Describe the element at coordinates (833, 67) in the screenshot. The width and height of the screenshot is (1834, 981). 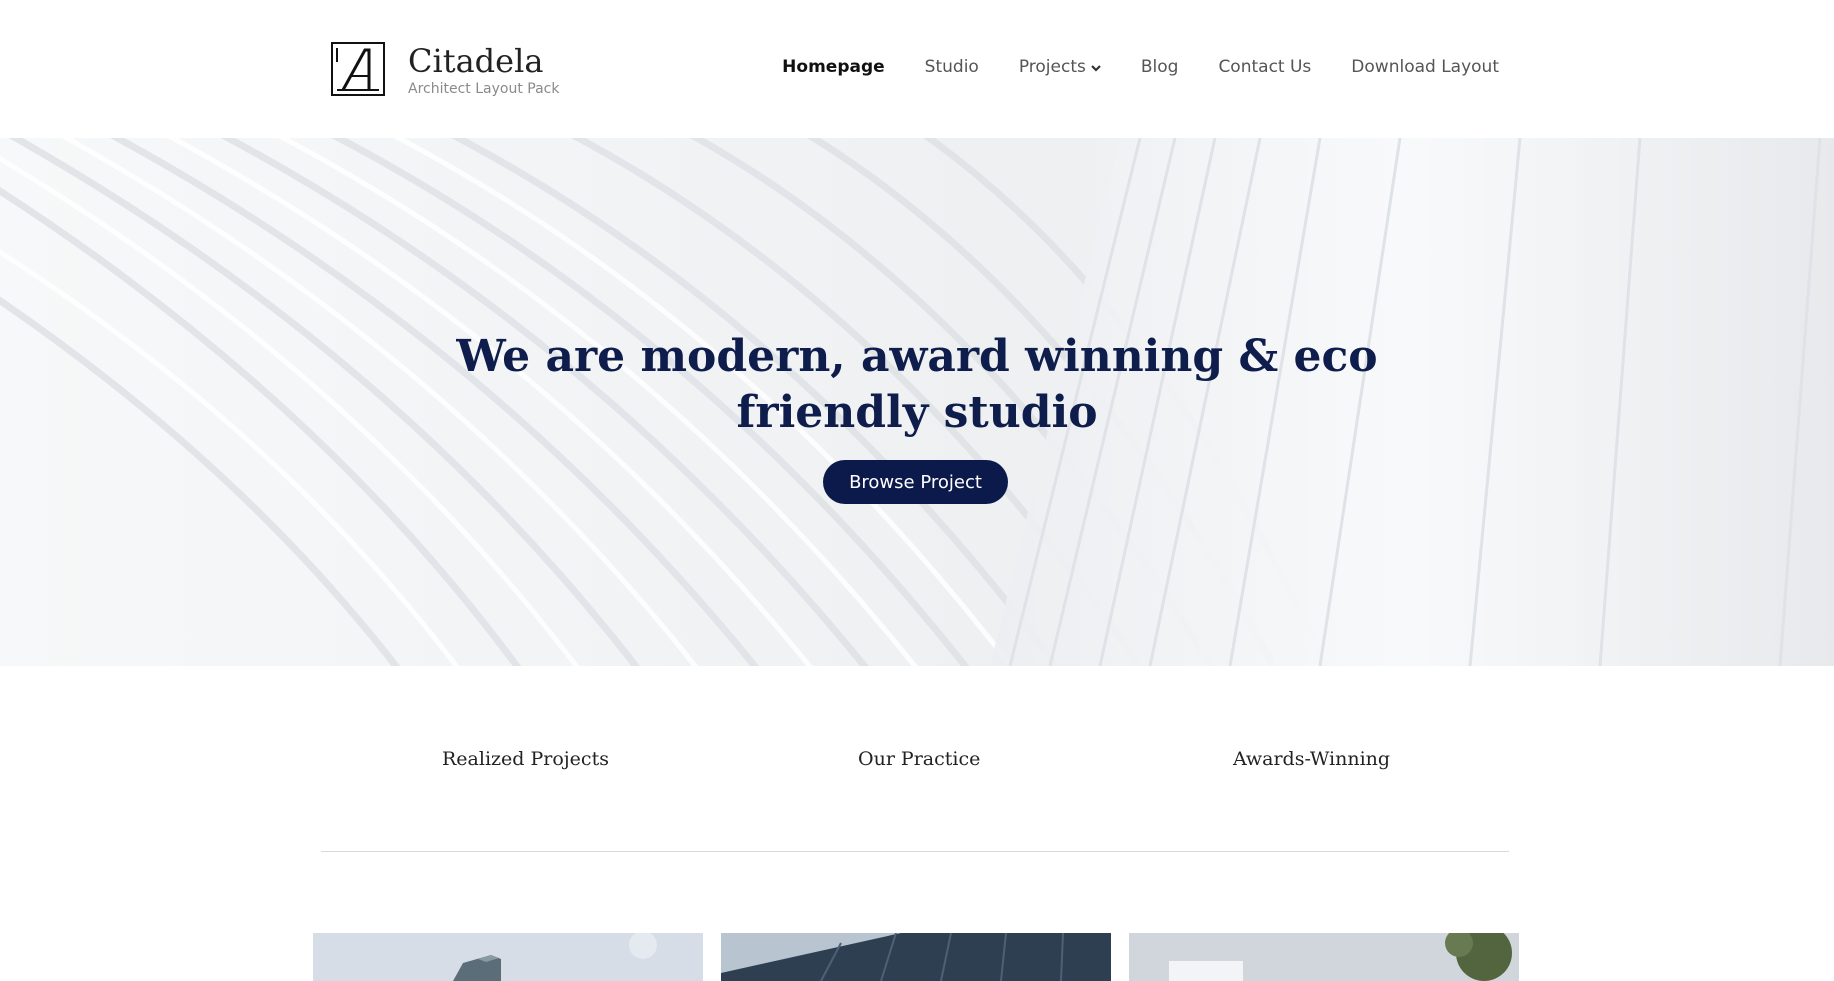
I see `nav-item-homepage: Homepage` at that location.